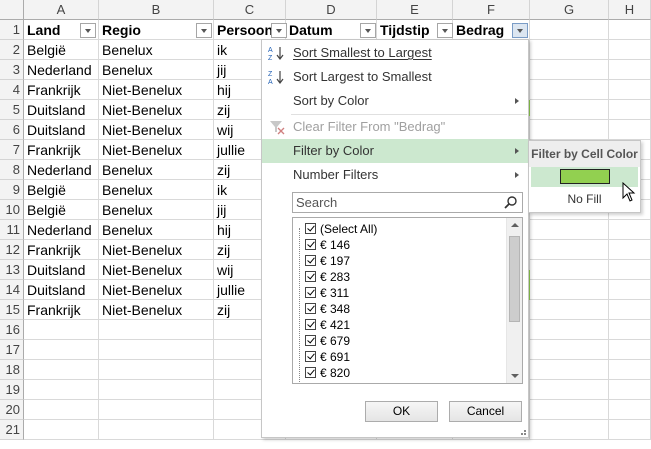 Image resolution: width=651 pixels, height=449 pixels. Describe the element at coordinates (12, 210) in the screenshot. I see `row-header-10: 10` at that location.